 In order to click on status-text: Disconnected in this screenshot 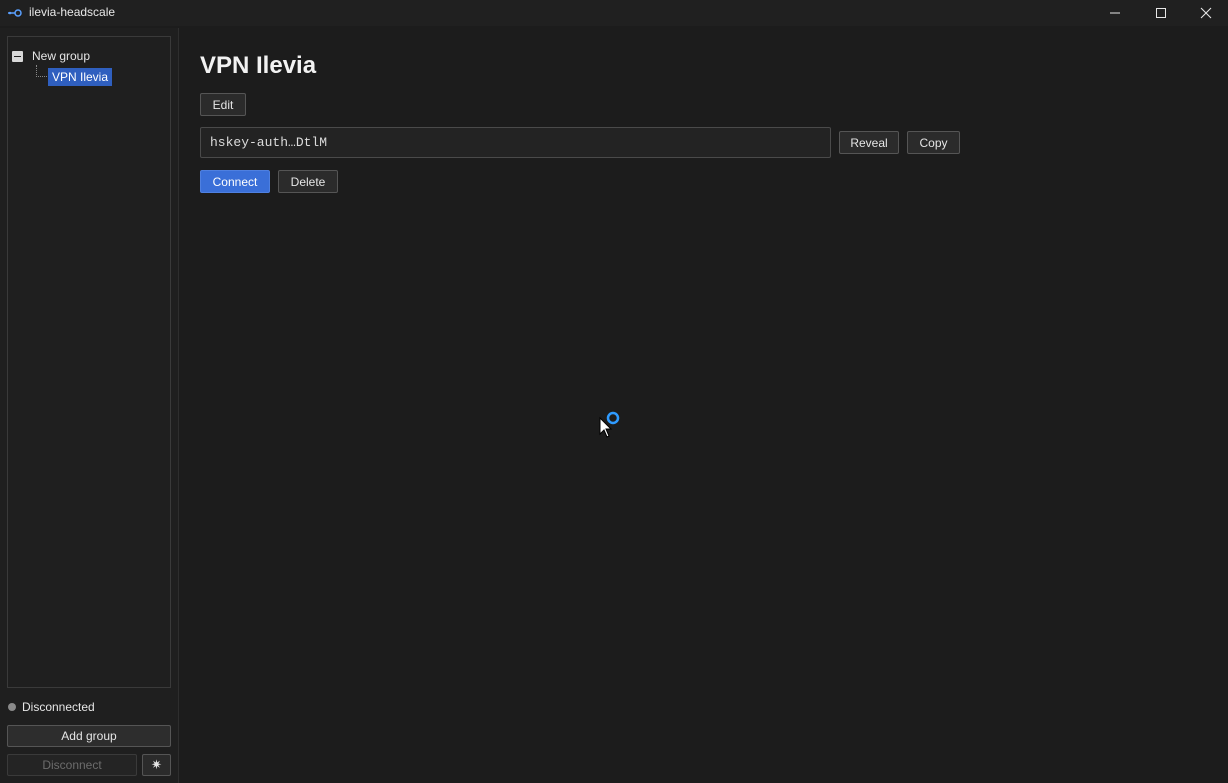, I will do `click(58, 707)`.